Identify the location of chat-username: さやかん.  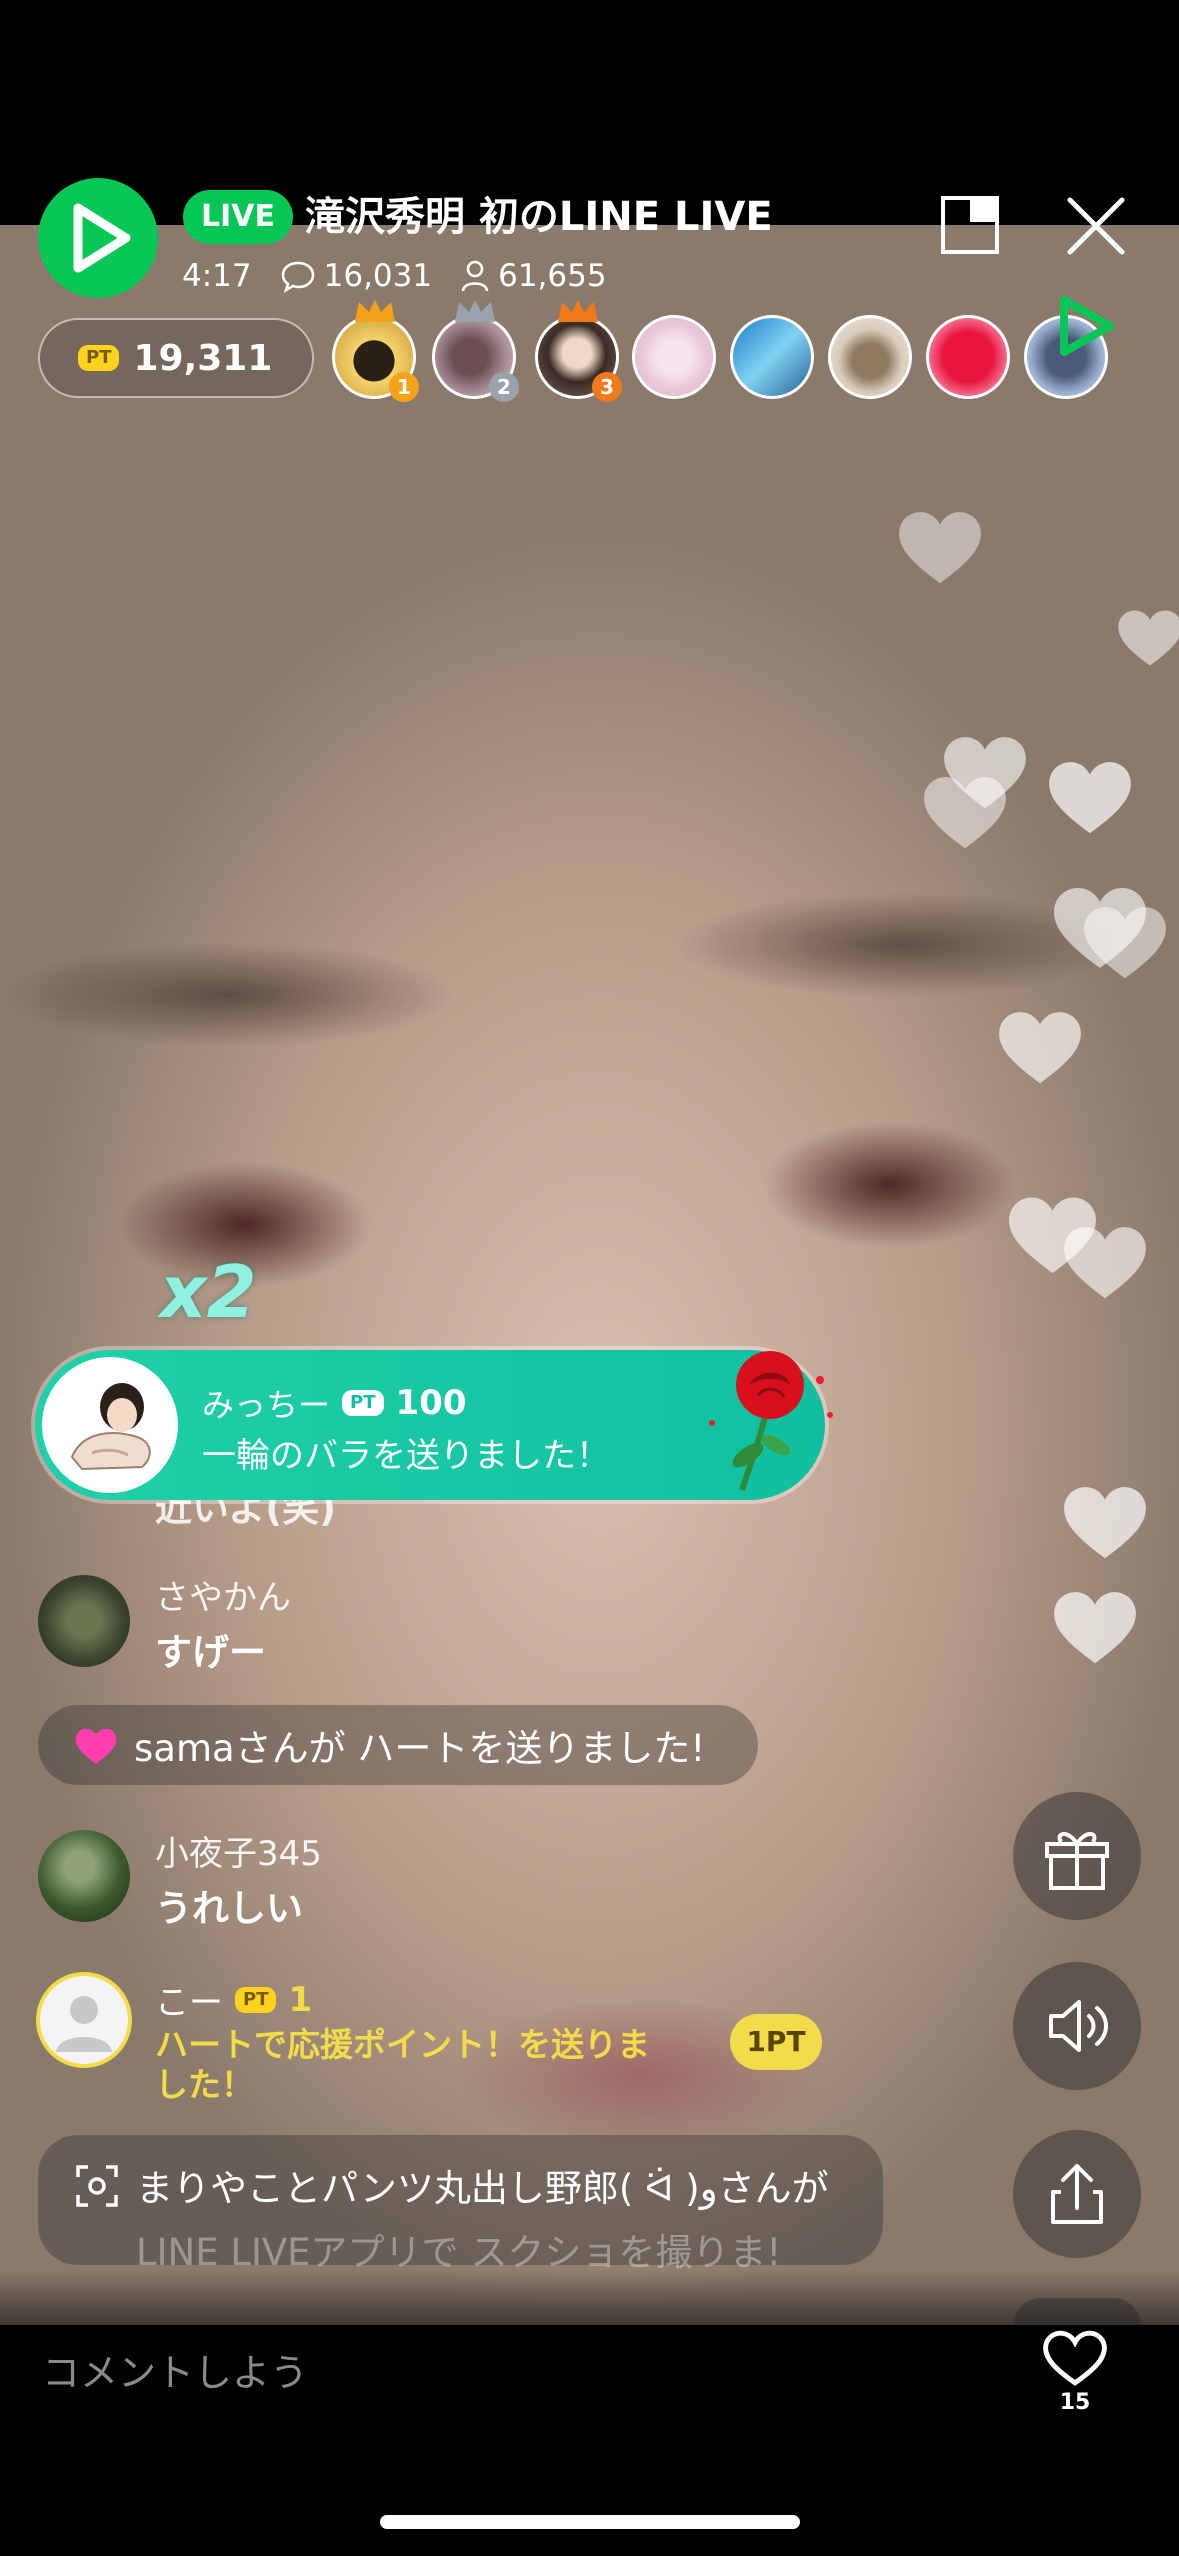
(223, 1598).